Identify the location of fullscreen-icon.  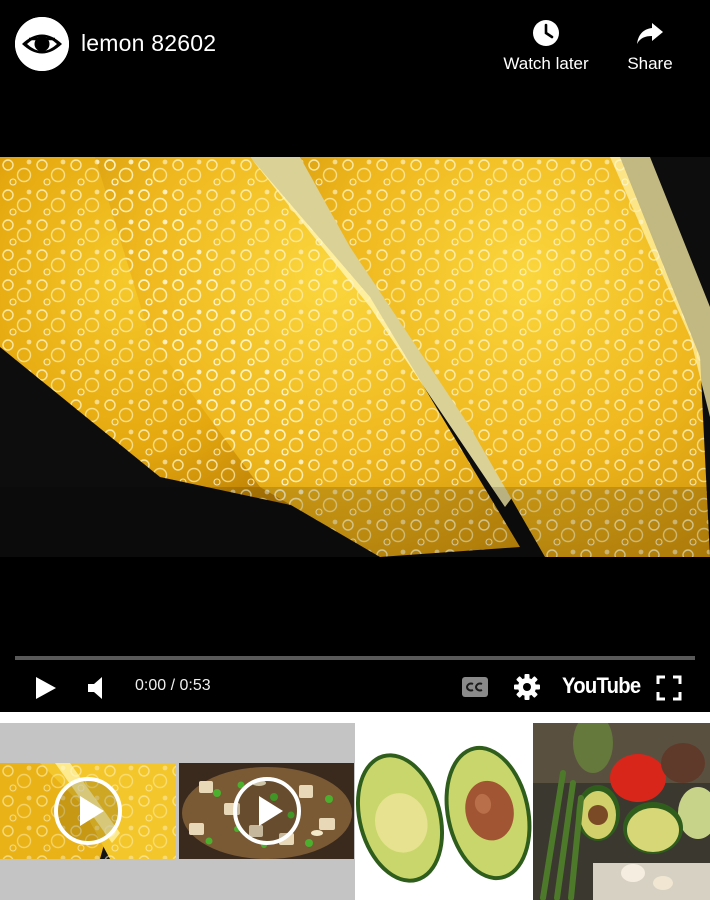
(669, 688).